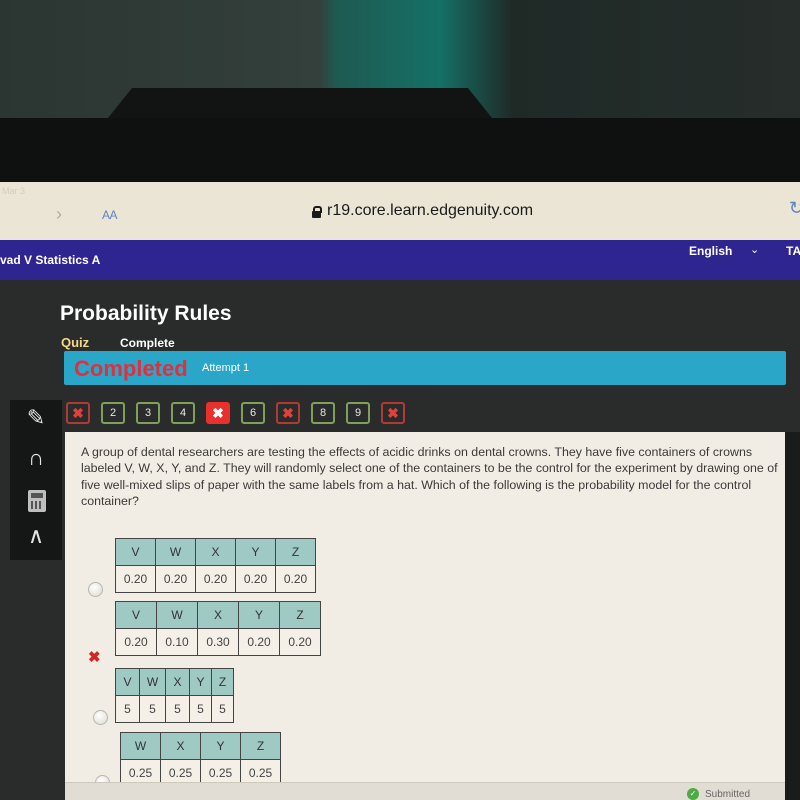  I want to click on collapse-icon: ∧, so click(36, 536).